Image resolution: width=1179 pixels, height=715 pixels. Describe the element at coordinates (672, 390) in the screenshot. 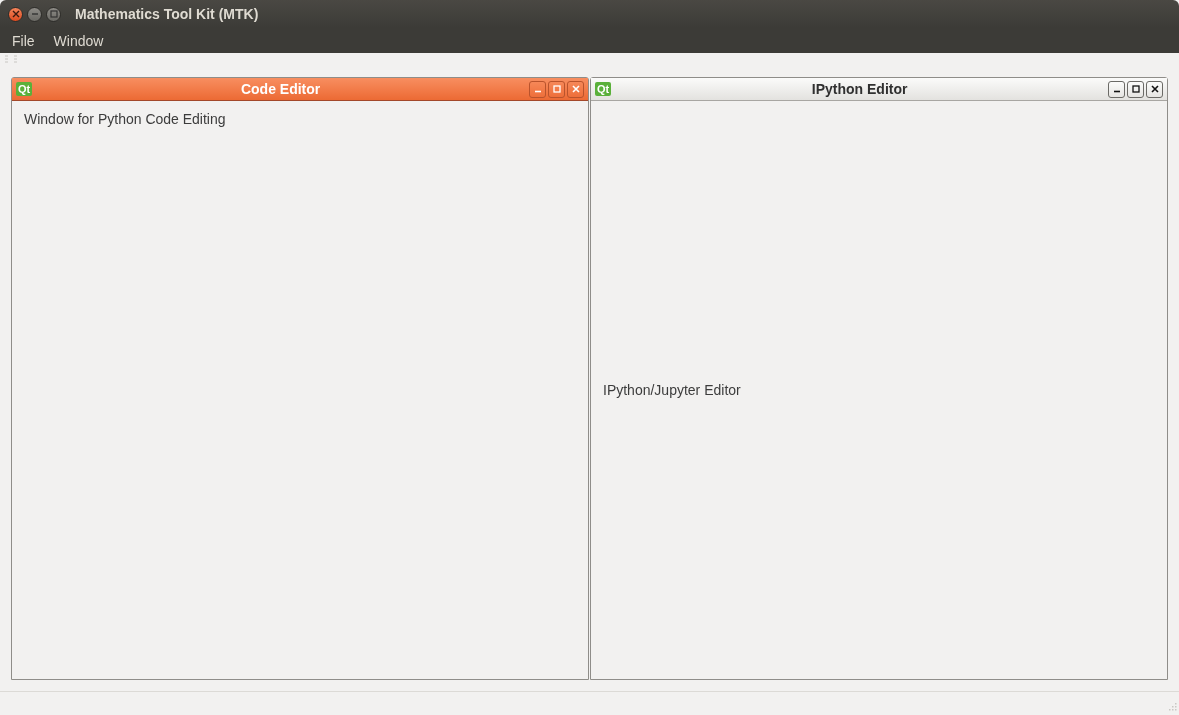

I see `content-label: IPython/Jupyter Editor` at that location.